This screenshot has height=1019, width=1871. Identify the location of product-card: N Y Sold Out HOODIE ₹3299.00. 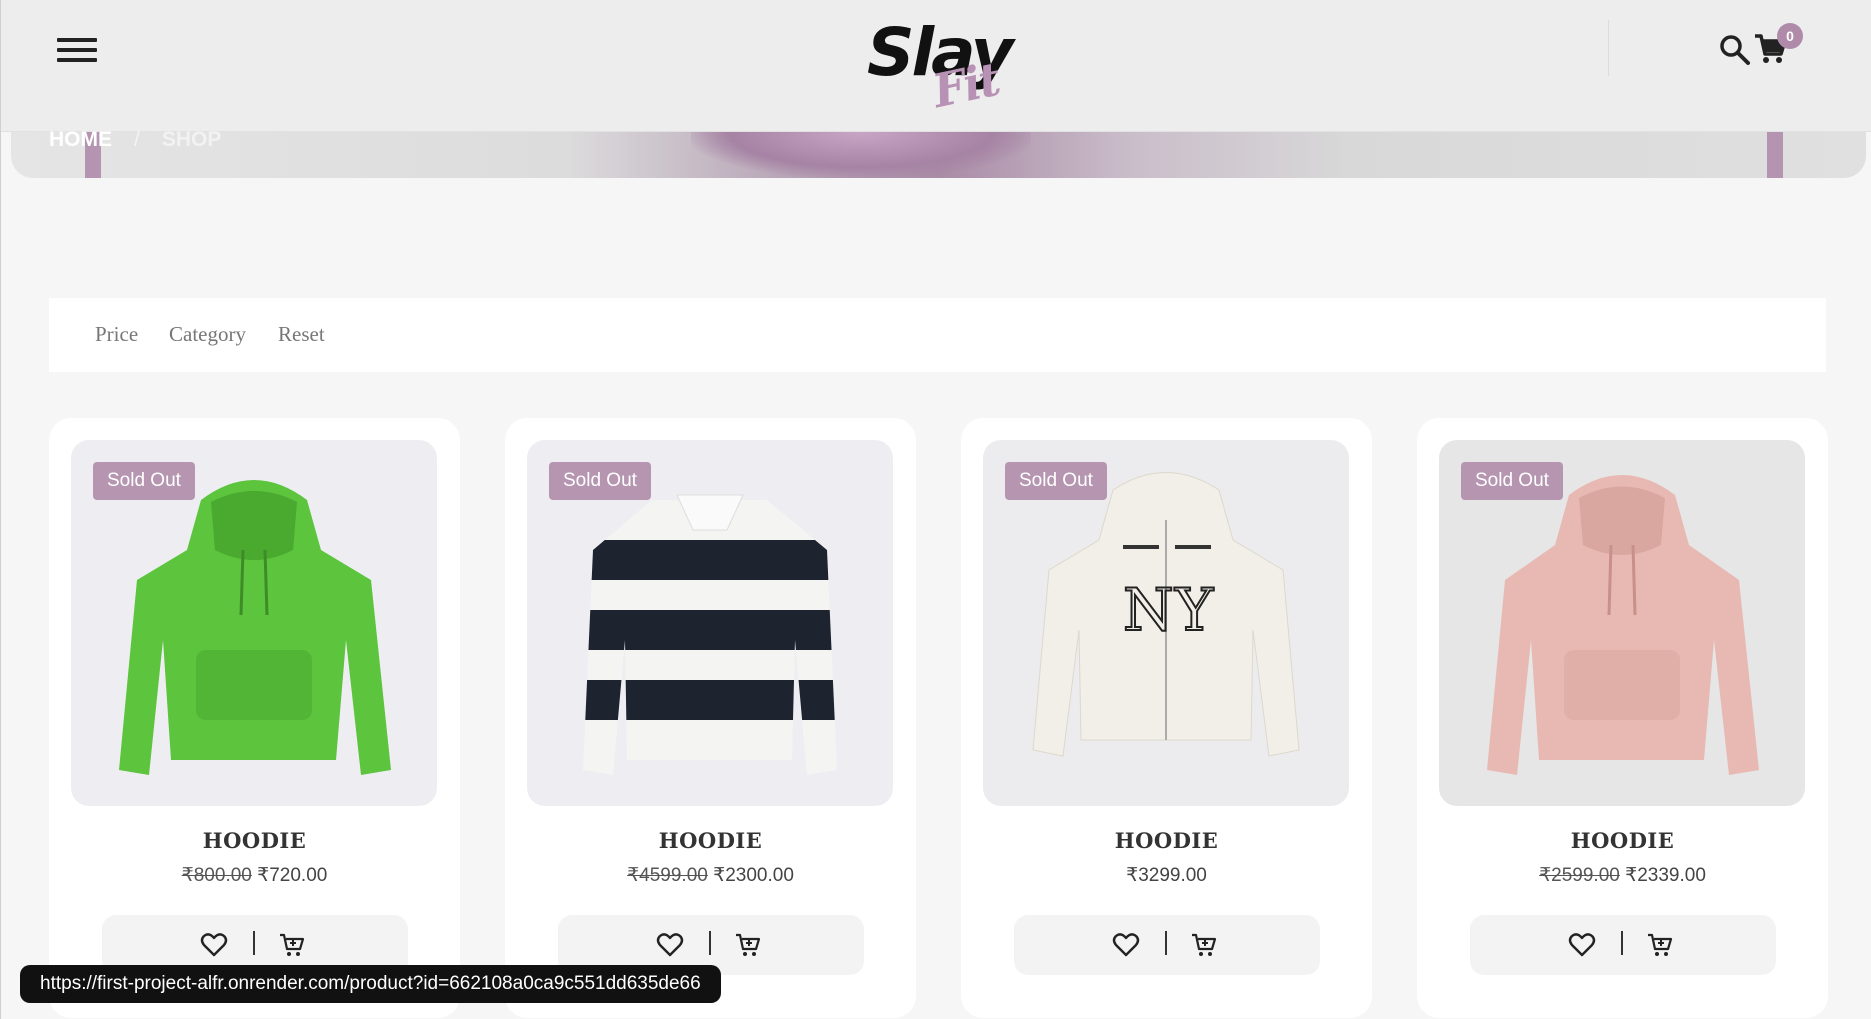
(1166, 718).